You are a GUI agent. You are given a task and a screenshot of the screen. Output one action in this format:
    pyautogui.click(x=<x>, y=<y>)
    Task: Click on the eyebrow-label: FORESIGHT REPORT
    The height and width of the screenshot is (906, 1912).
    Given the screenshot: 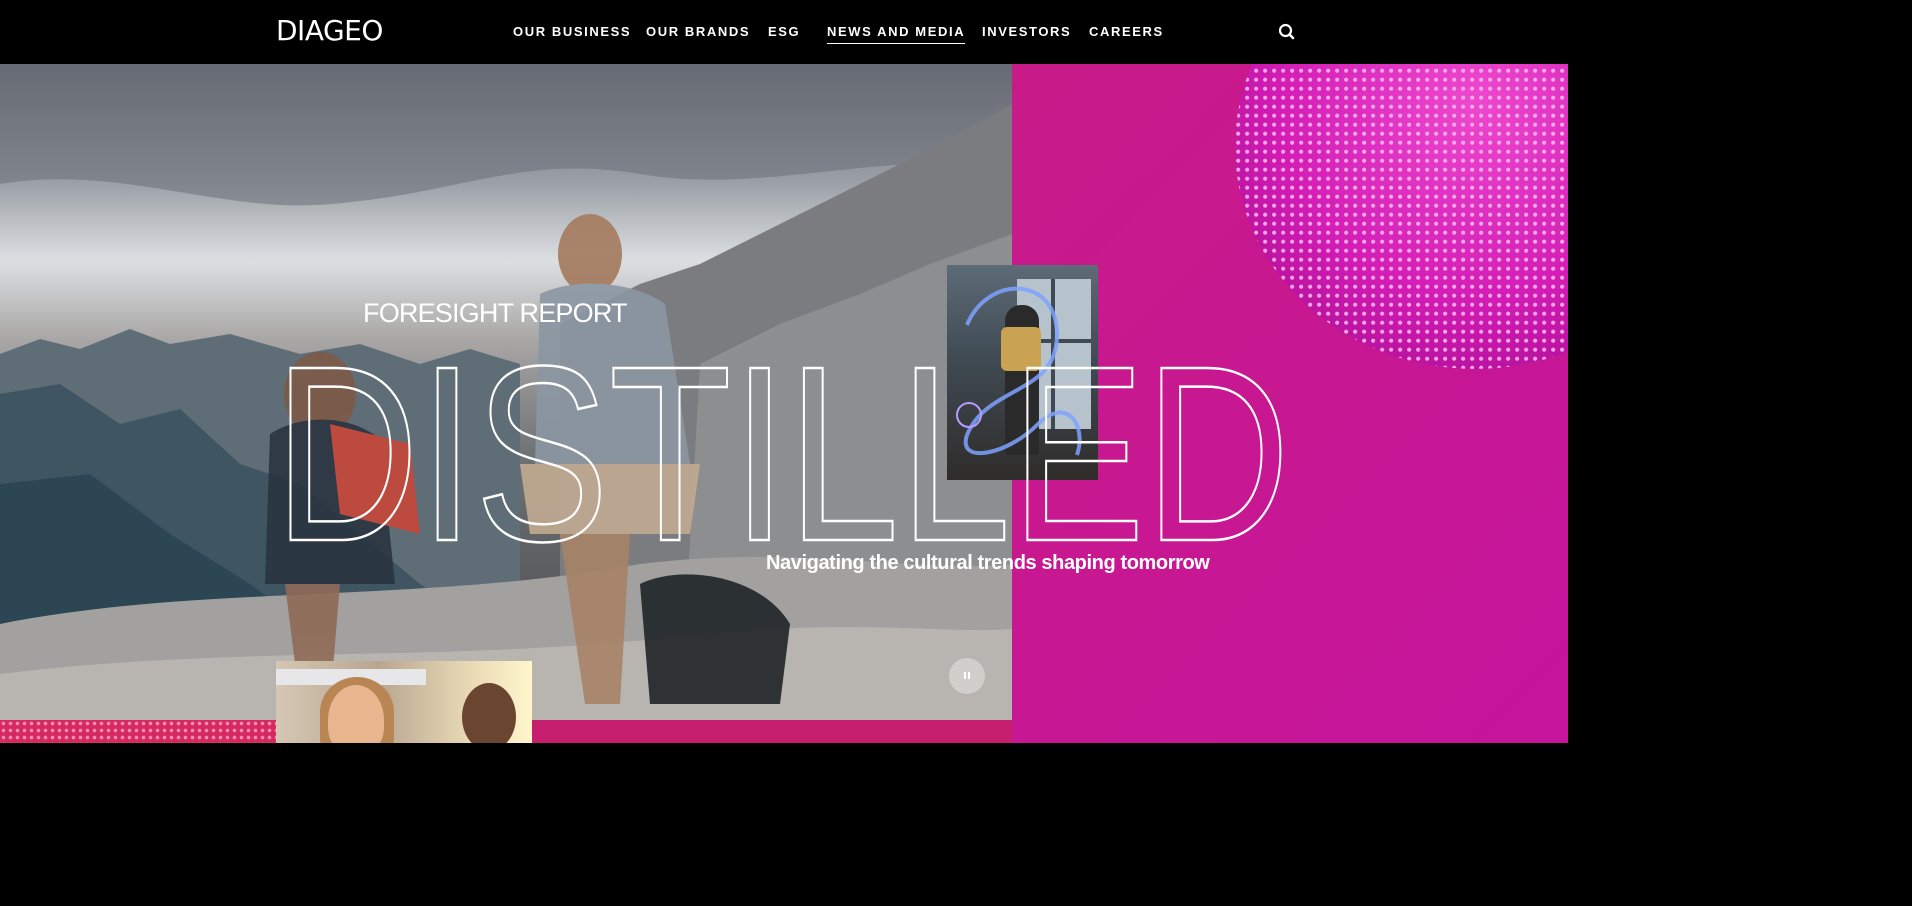 What is the action you would take?
    pyautogui.click(x=495, y=313)
    